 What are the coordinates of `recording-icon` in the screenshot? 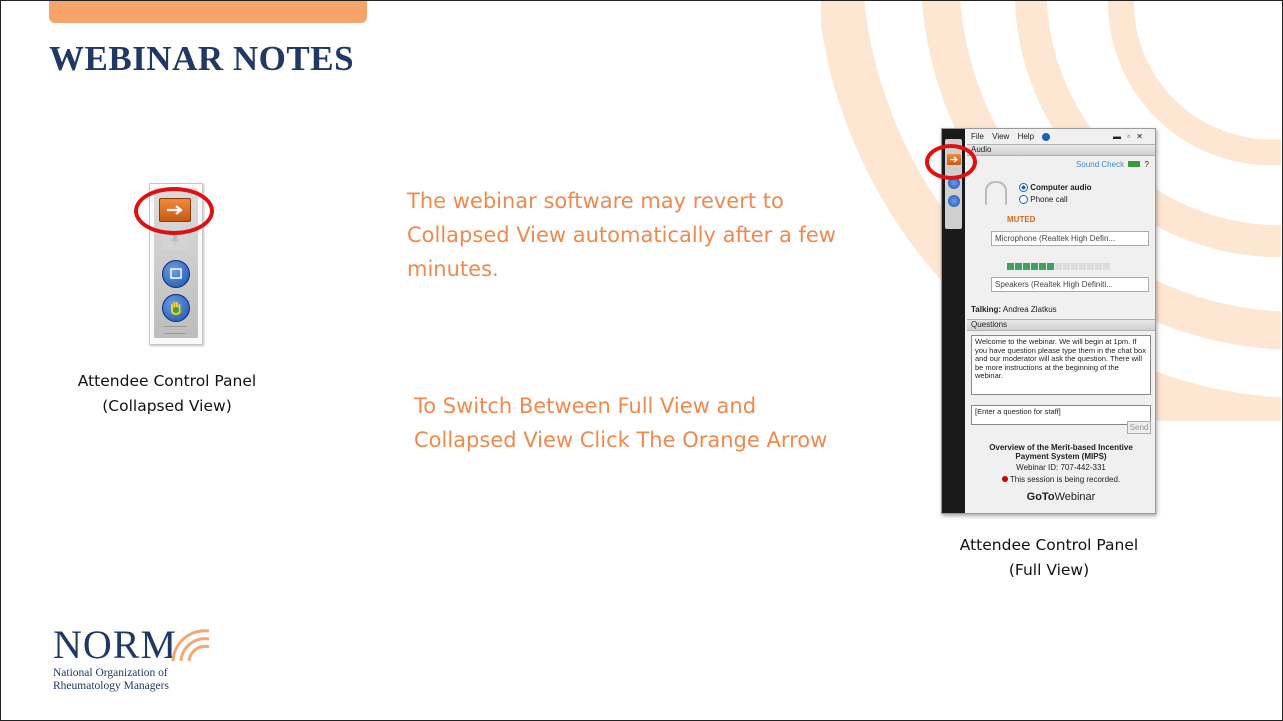 It's located at (1004, 479).